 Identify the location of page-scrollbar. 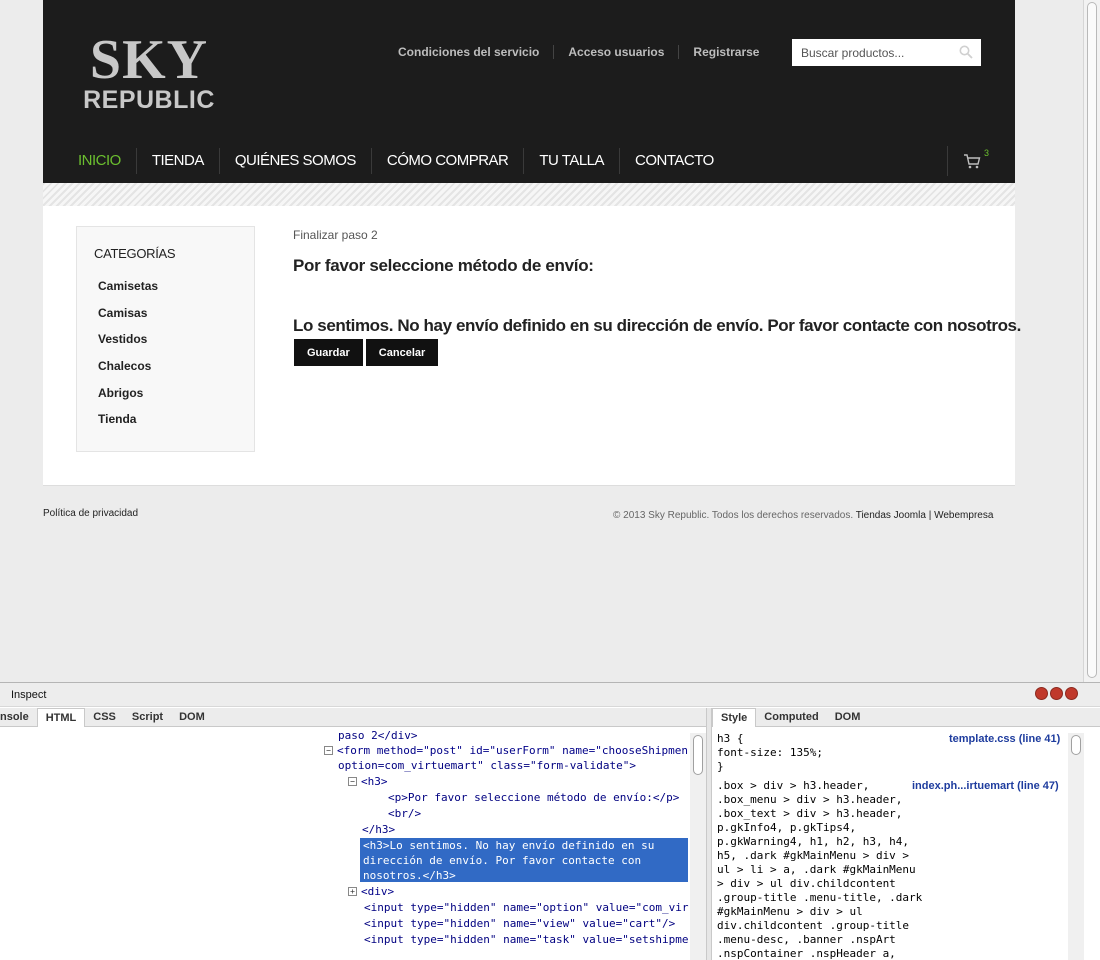
(1091, 341).